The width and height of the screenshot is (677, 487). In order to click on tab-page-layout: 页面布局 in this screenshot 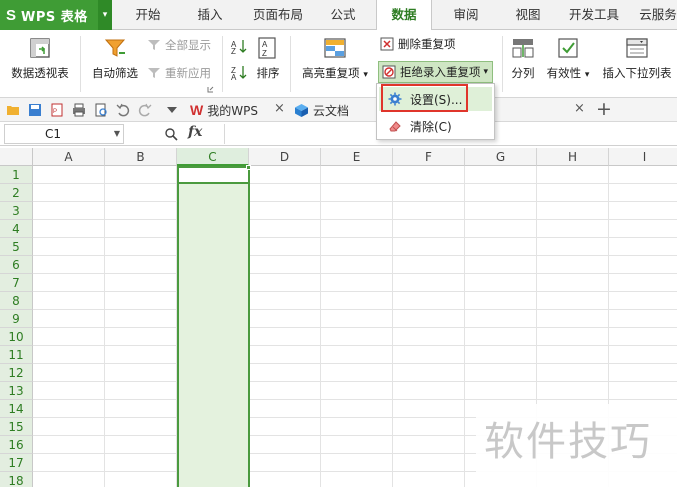, I will do `click(278, 15)`.